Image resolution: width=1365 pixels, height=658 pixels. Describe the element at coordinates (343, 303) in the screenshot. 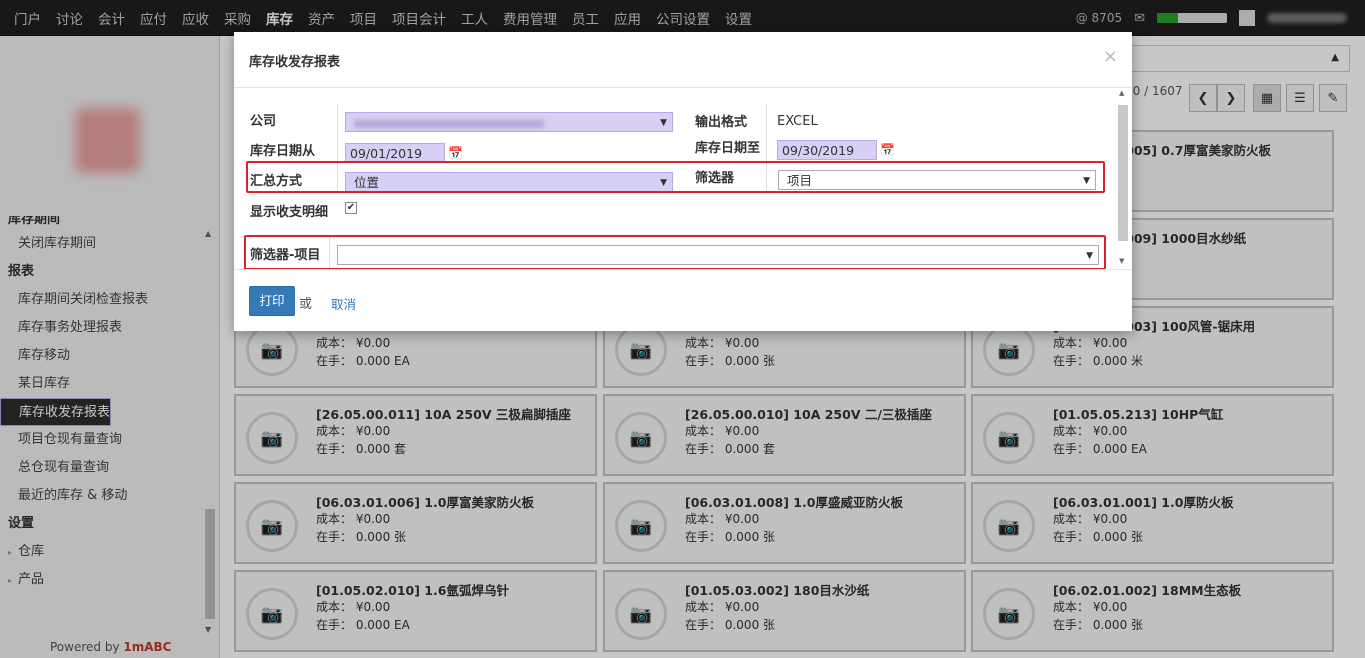

I see `cancel-link: 取消` at that location.